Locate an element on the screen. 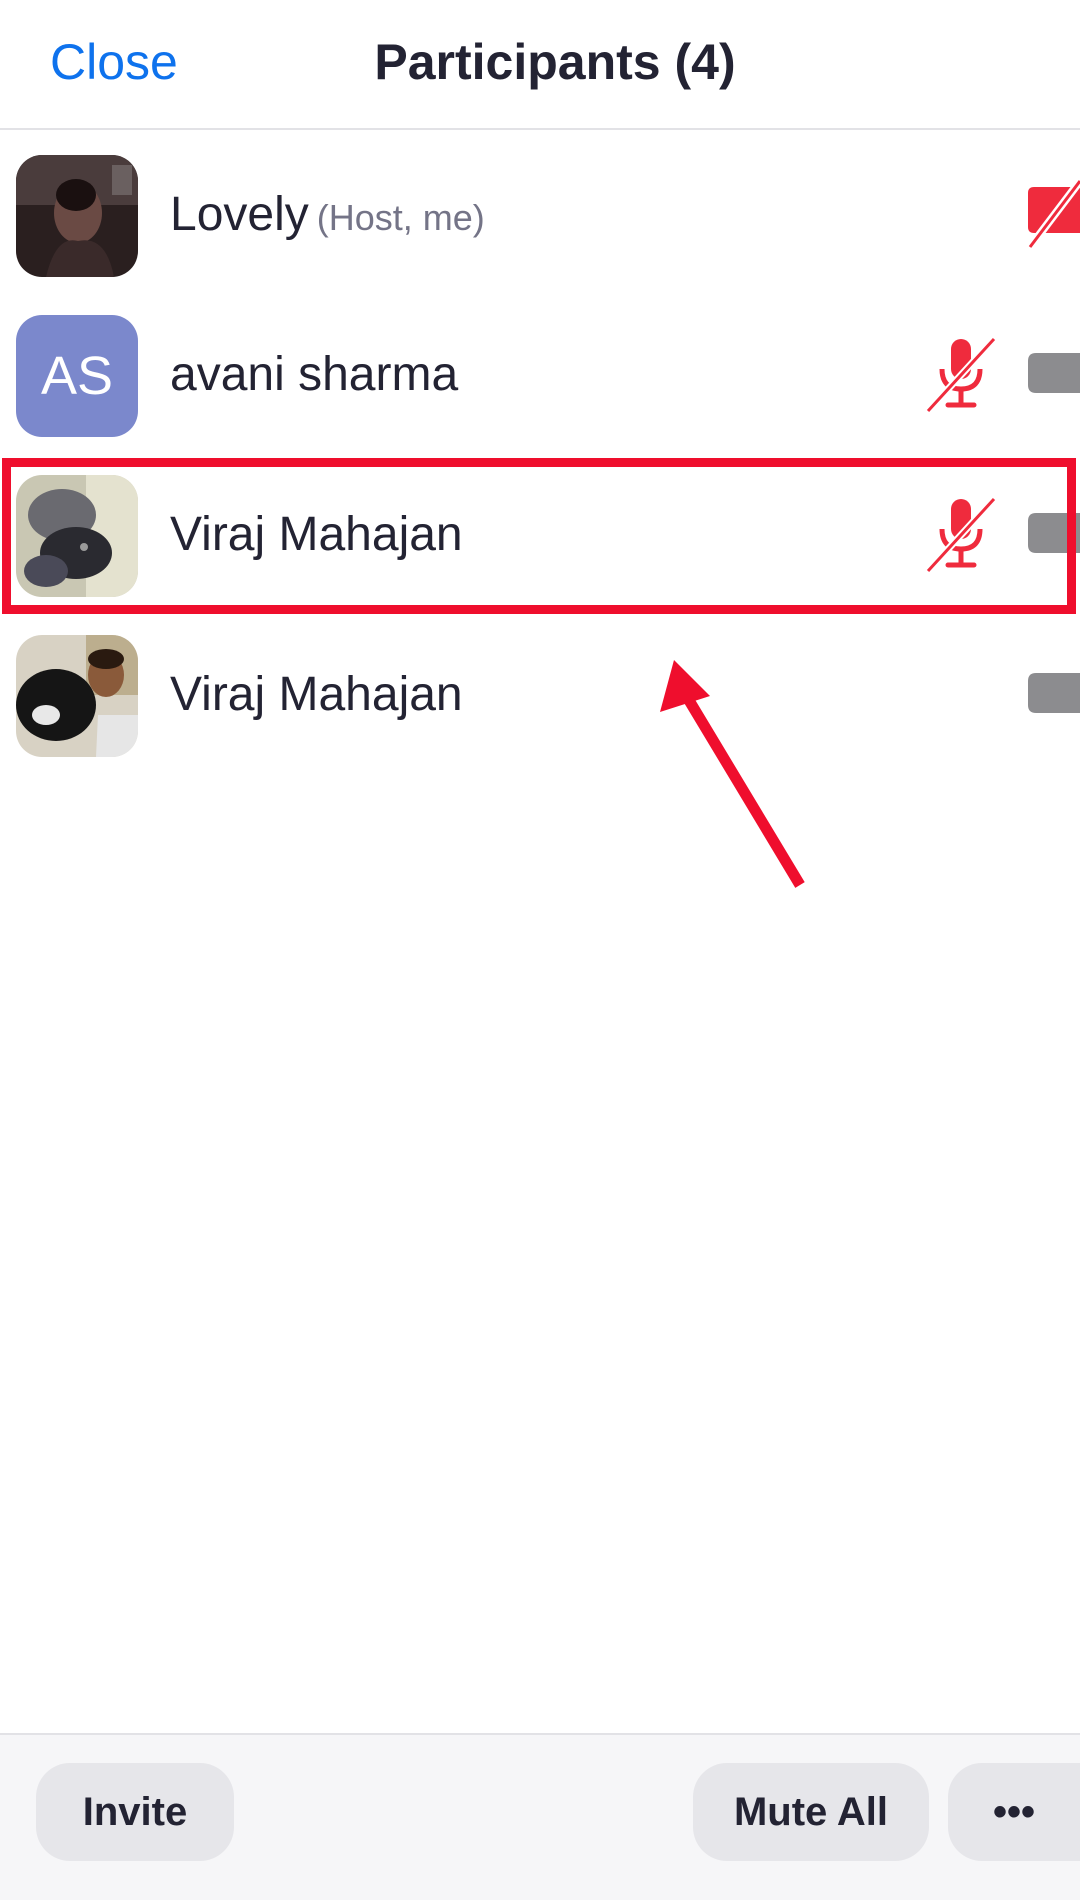  participant-row-avani: AS avani sharma is located at coordinates (540, 375).